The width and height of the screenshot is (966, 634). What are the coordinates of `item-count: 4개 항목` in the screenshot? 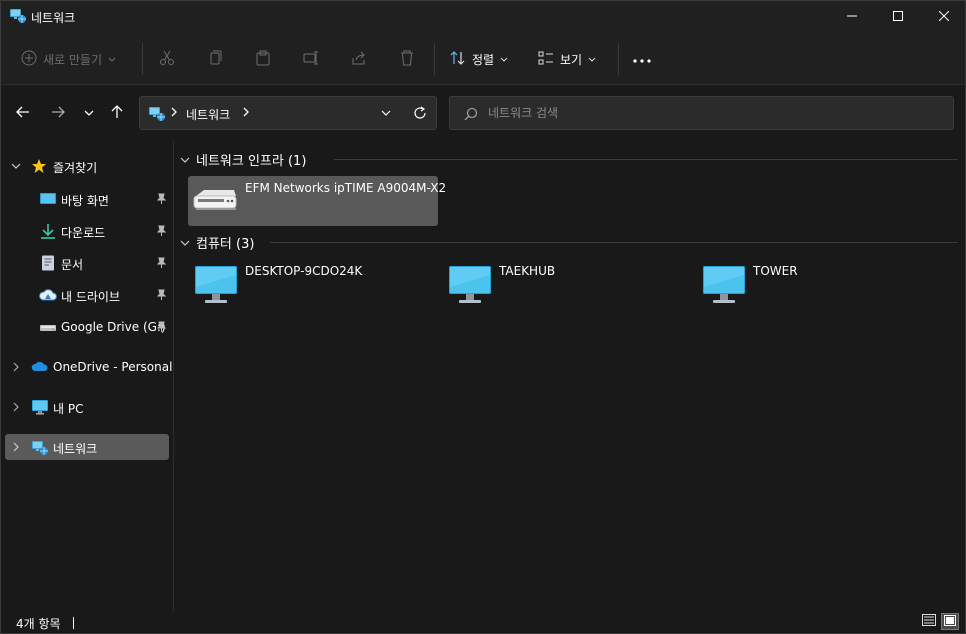 It's located at (38, 624).